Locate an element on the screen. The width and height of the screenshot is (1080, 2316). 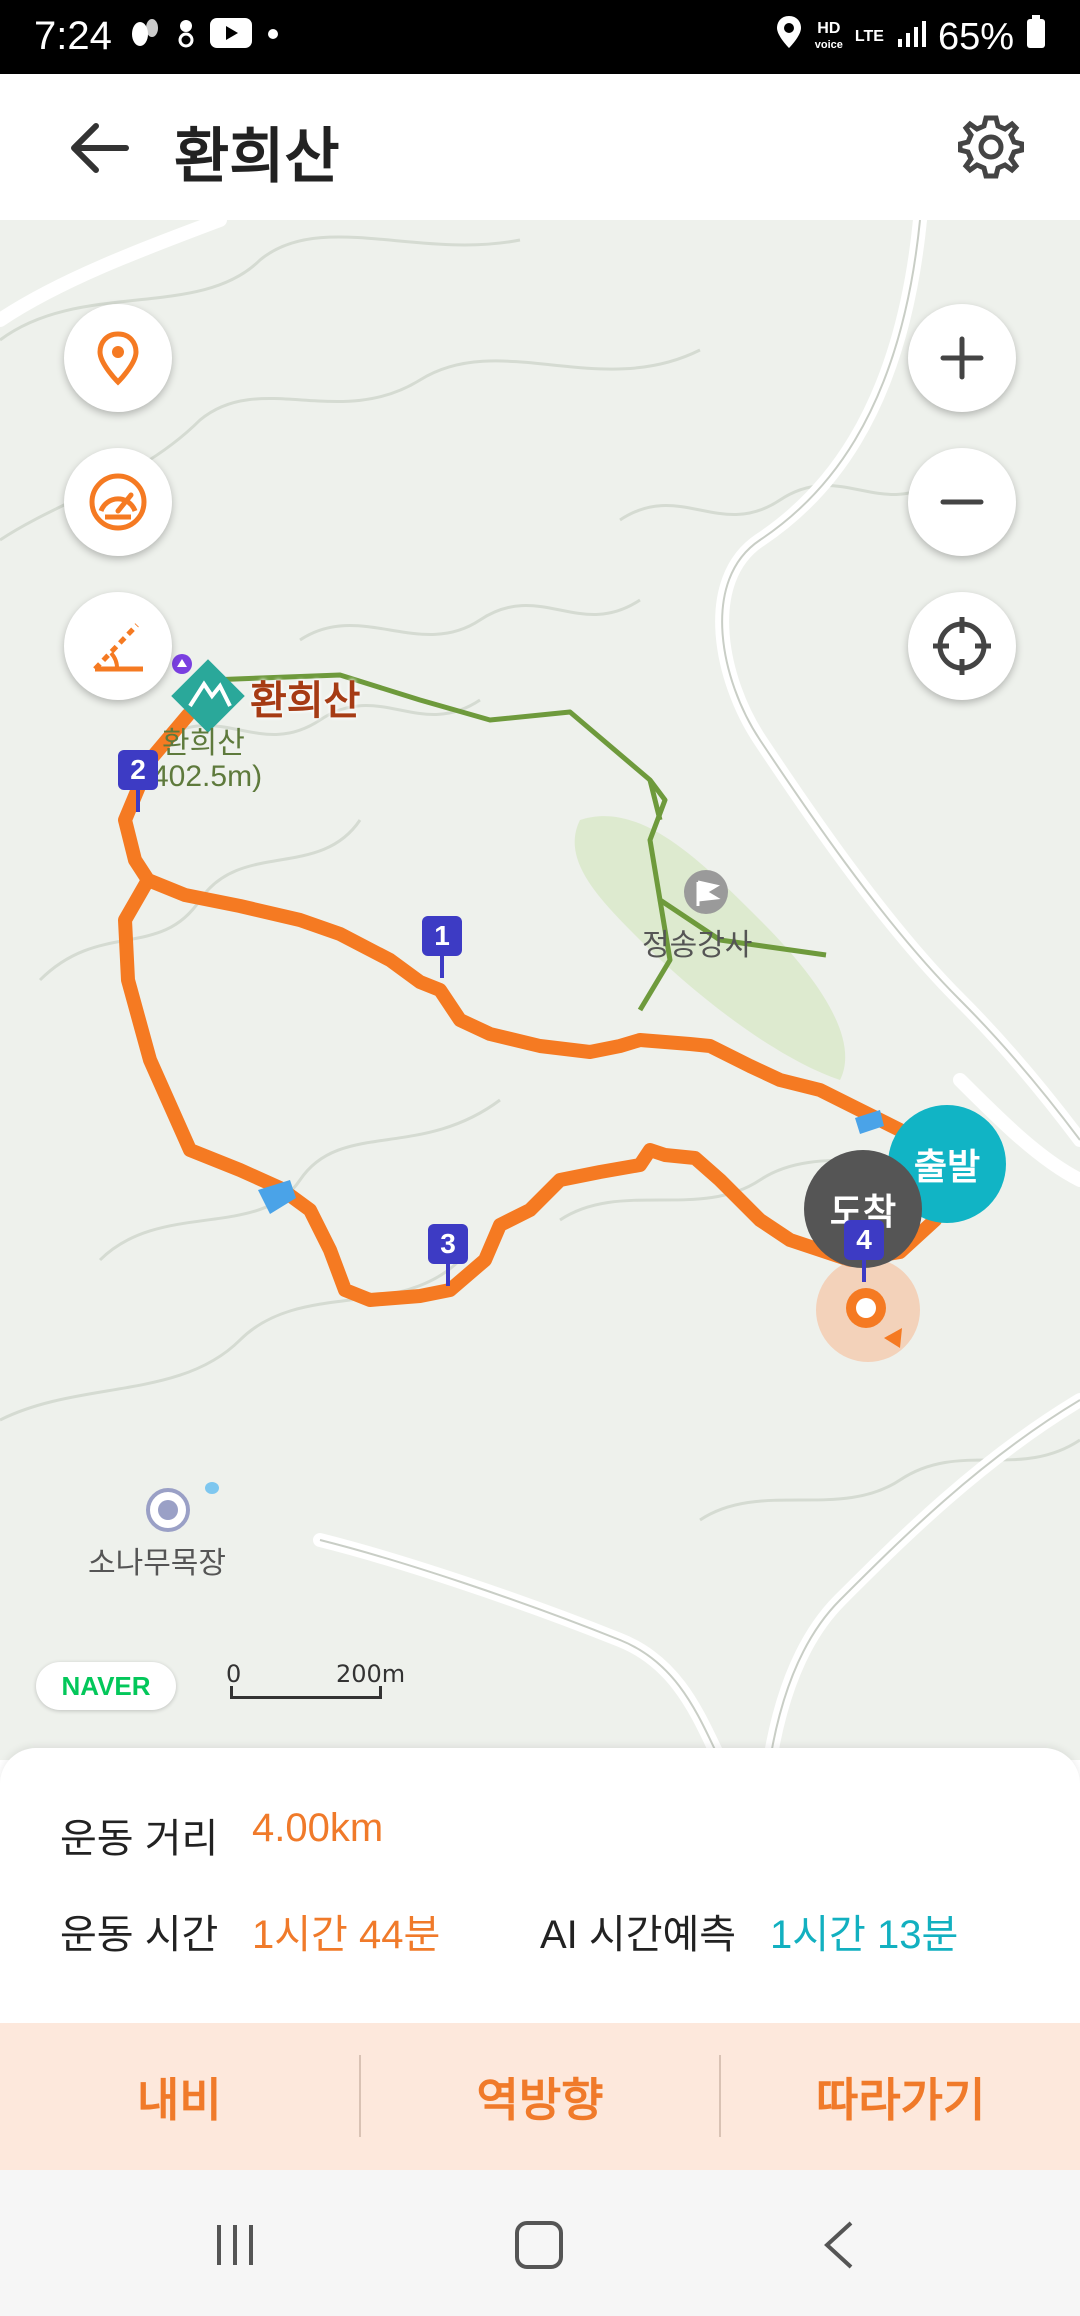
recents-icon is located at coordinates (235, 2245).